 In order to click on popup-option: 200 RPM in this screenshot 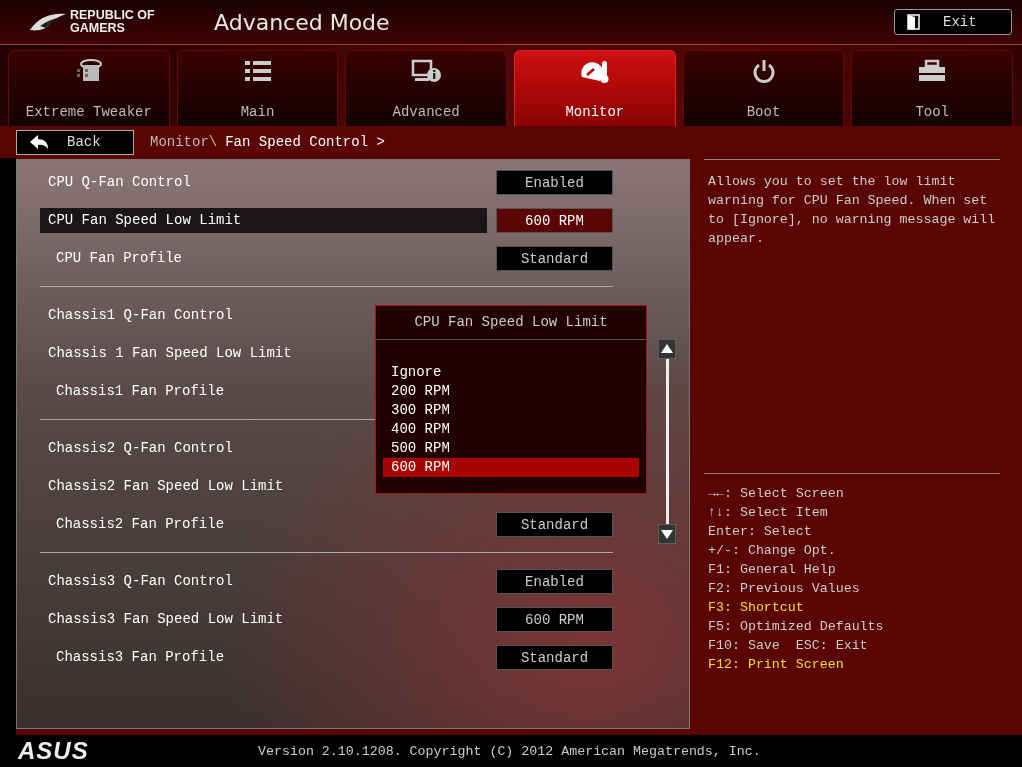, I will do `click(511, 391)`.